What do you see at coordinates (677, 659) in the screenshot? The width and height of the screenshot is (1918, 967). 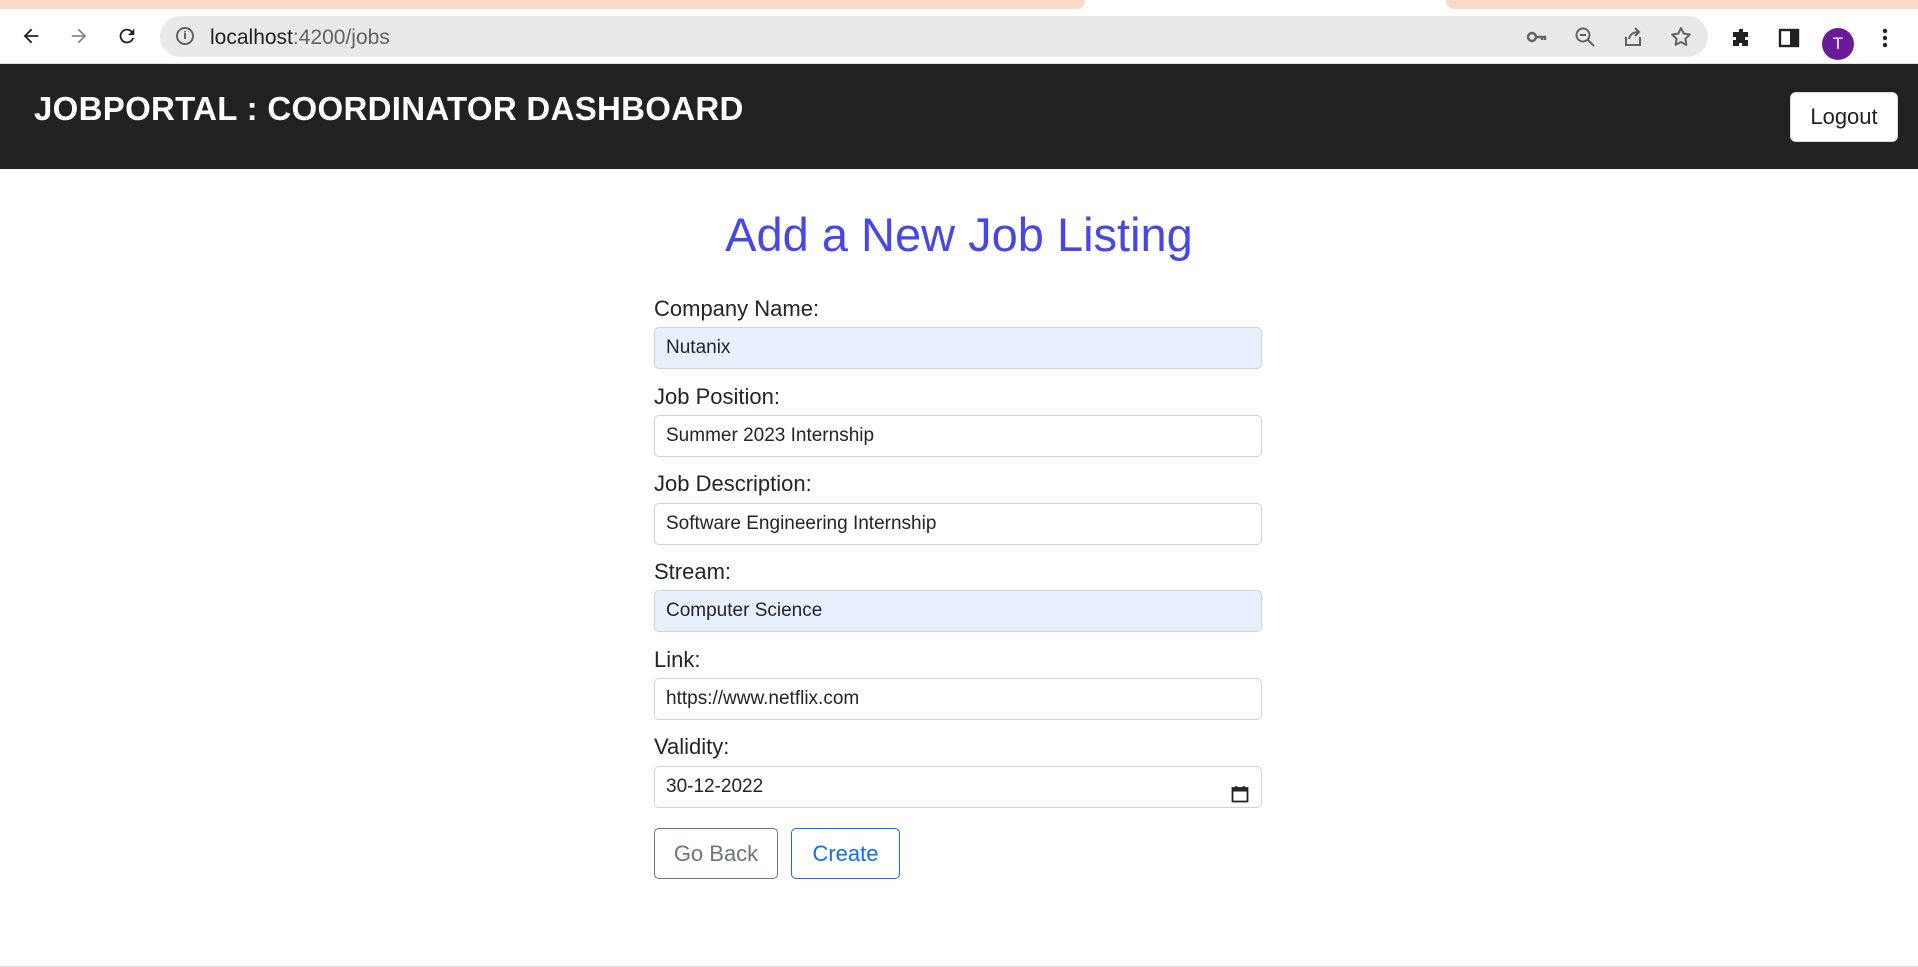 I see `link-label: Link:` at bounding box center [677, 659].